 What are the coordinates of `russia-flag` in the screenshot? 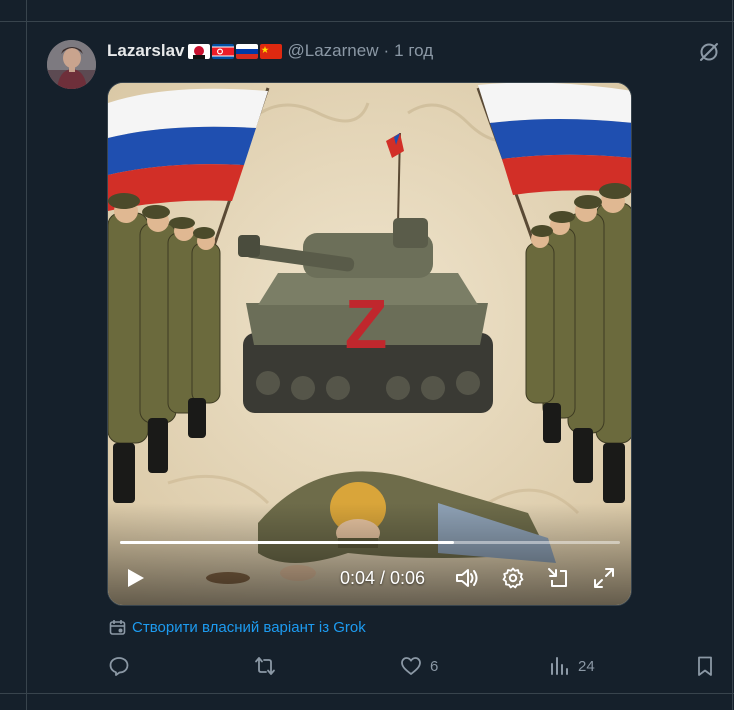 It's located at (246, 51).